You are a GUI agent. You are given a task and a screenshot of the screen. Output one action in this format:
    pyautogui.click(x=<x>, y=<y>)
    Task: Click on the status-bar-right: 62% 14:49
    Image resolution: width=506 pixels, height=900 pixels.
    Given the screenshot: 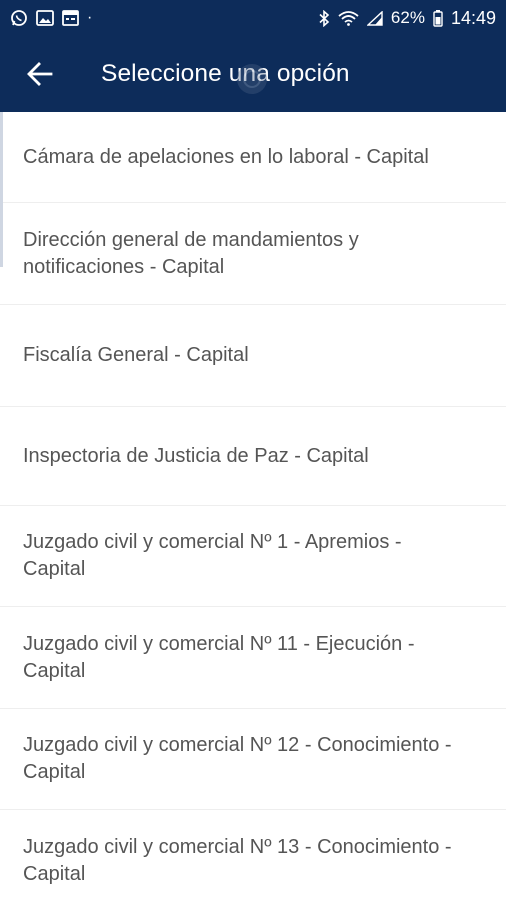 What is the action you would take?
    pyautogui.click(x=407, y=18)
    